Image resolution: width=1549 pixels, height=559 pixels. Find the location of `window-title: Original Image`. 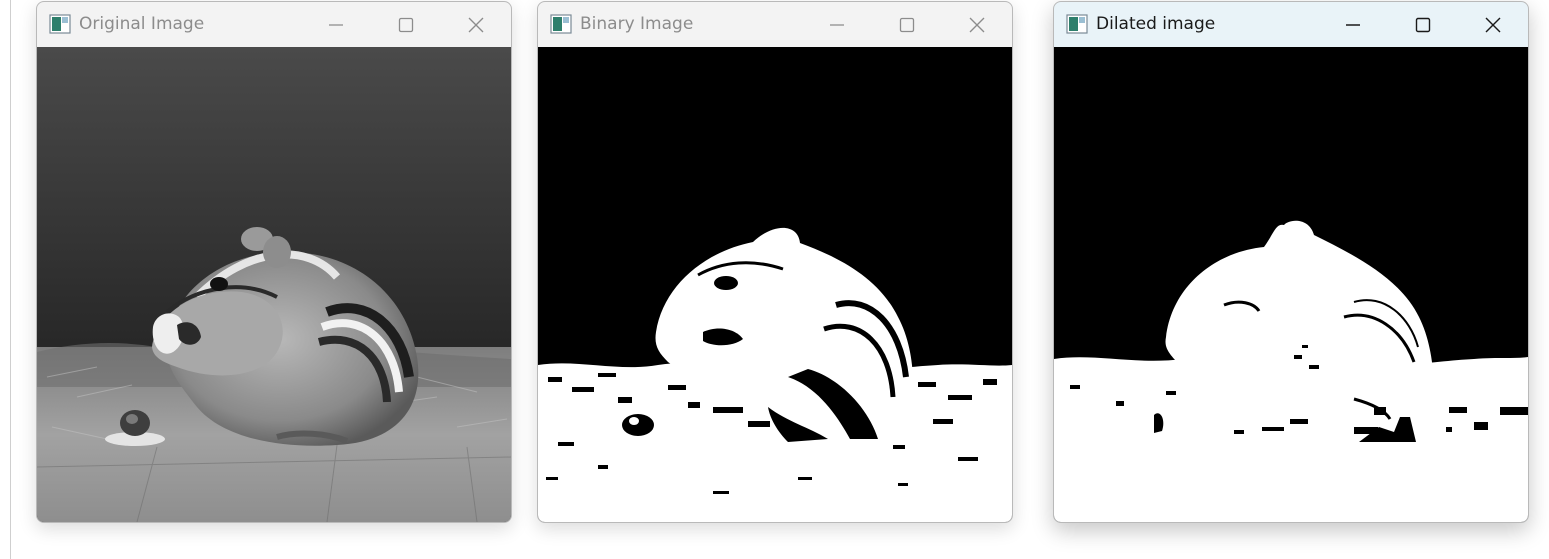

window-title: Original Image is located at coordinates (142, 24).